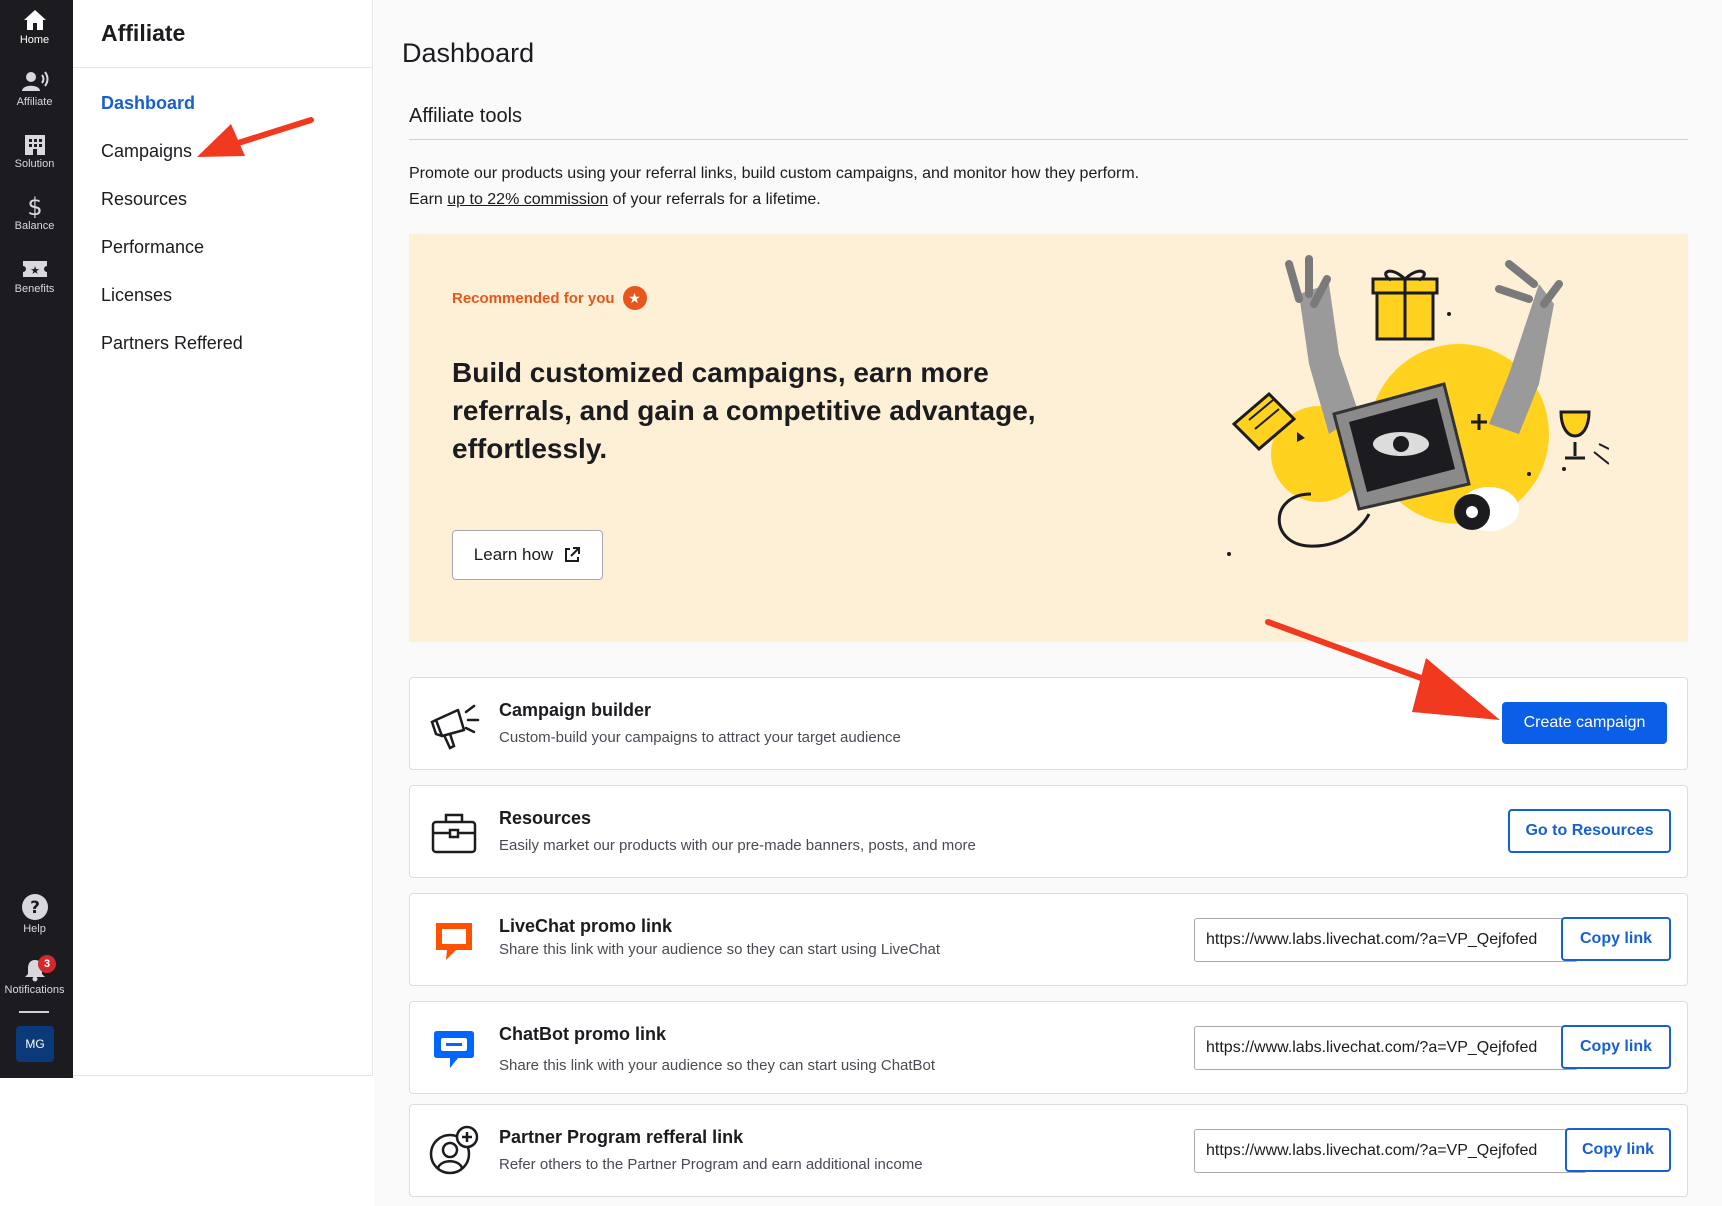 Image resolution: width=1722 pixels, height=1206 pixels. Describe the element at coordinates (34, 929) in the screenshot. I see `rail-help-label: Help` at that location.